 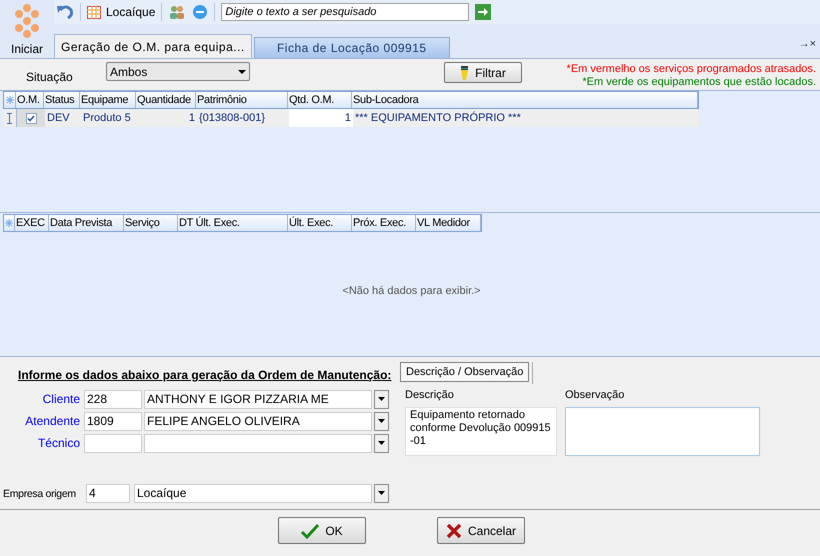 I want to click on column-header: EXEC, so click(x=32, y=223).